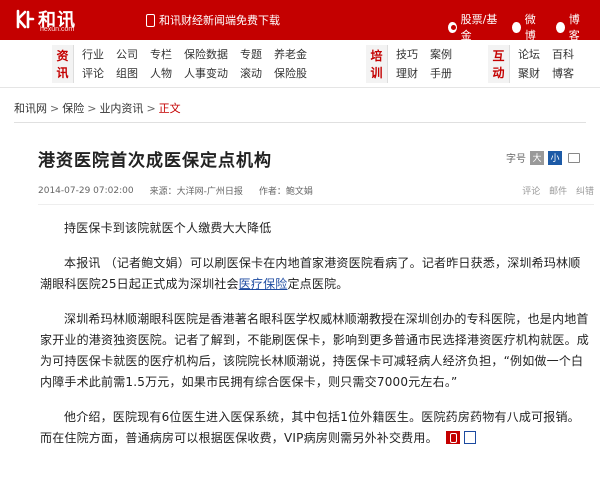 This screenshot has height=483, width=600. Describe the element at coordinates (272, 192) in the screenshot. I see `author-label: 作者：` at that location.